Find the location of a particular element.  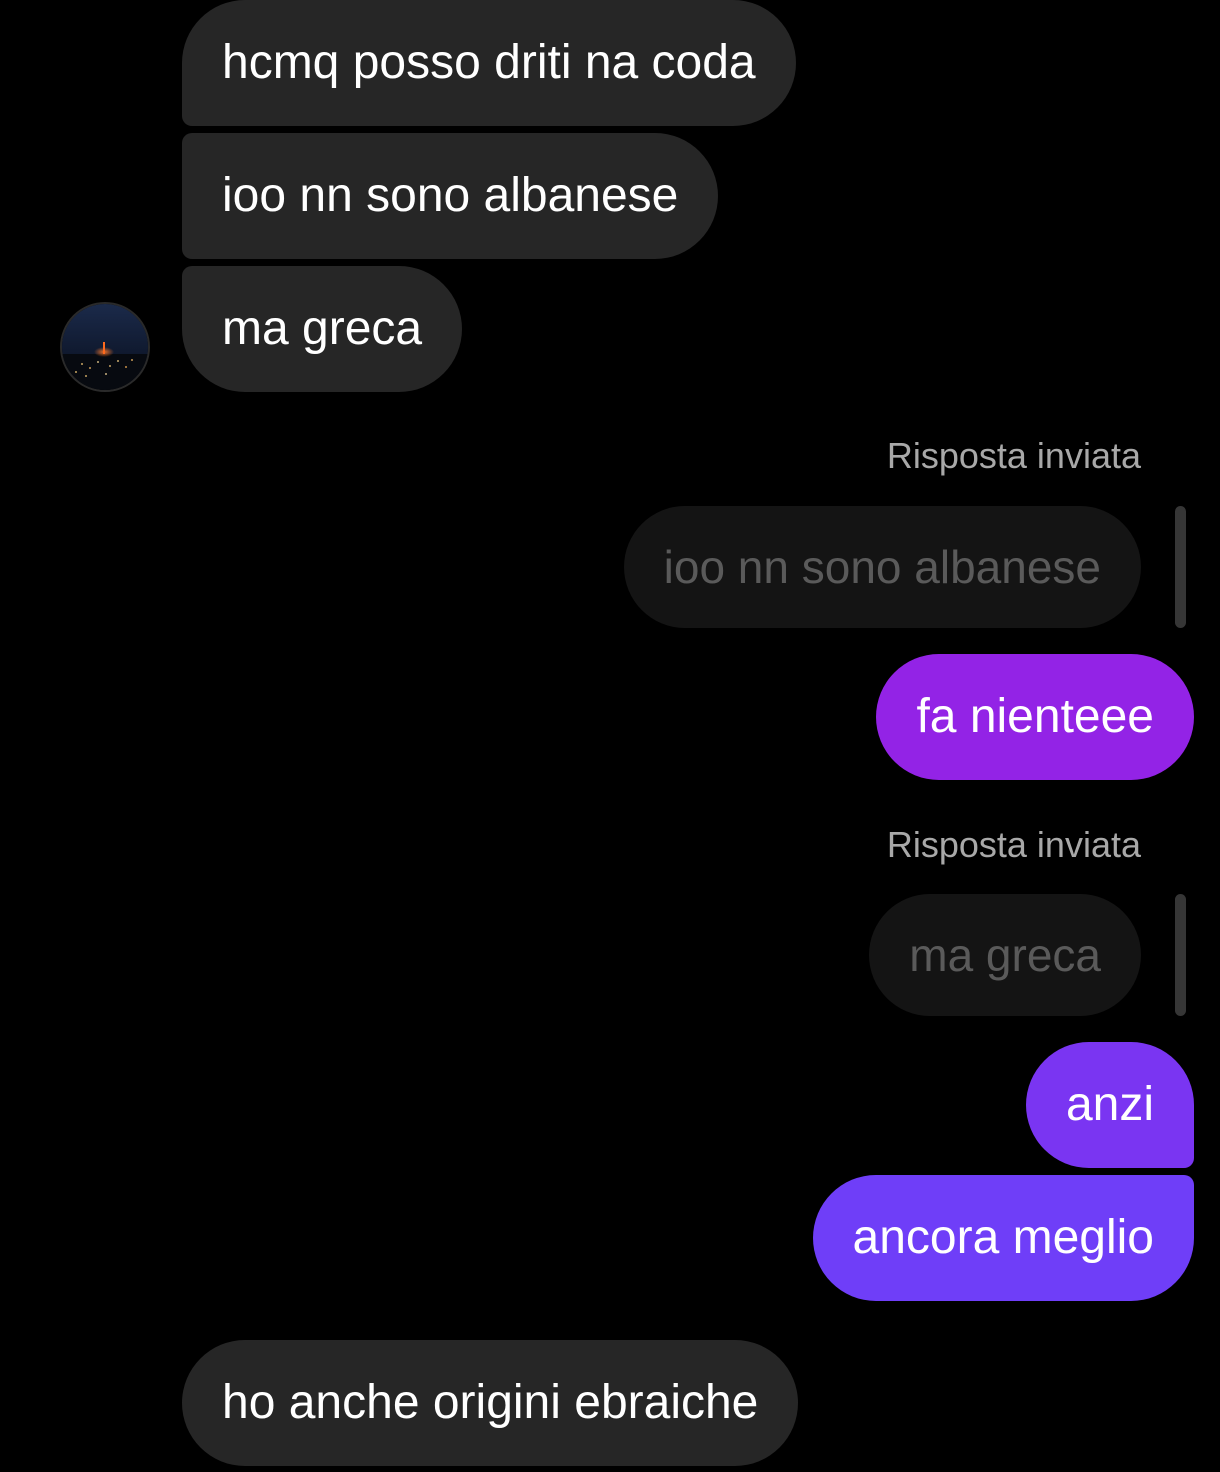

sent-message: ancora meglio is located at coordinates (1003, 1238).